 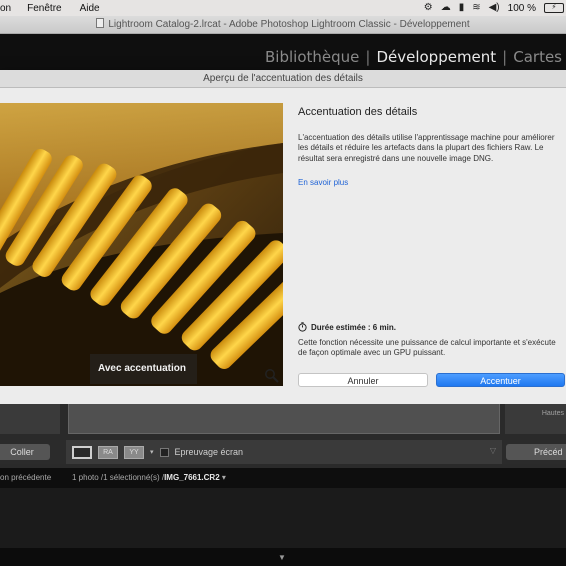 I want to click on estimated-duration: Durée estimée : 6 min., so click(x=347, y=327).